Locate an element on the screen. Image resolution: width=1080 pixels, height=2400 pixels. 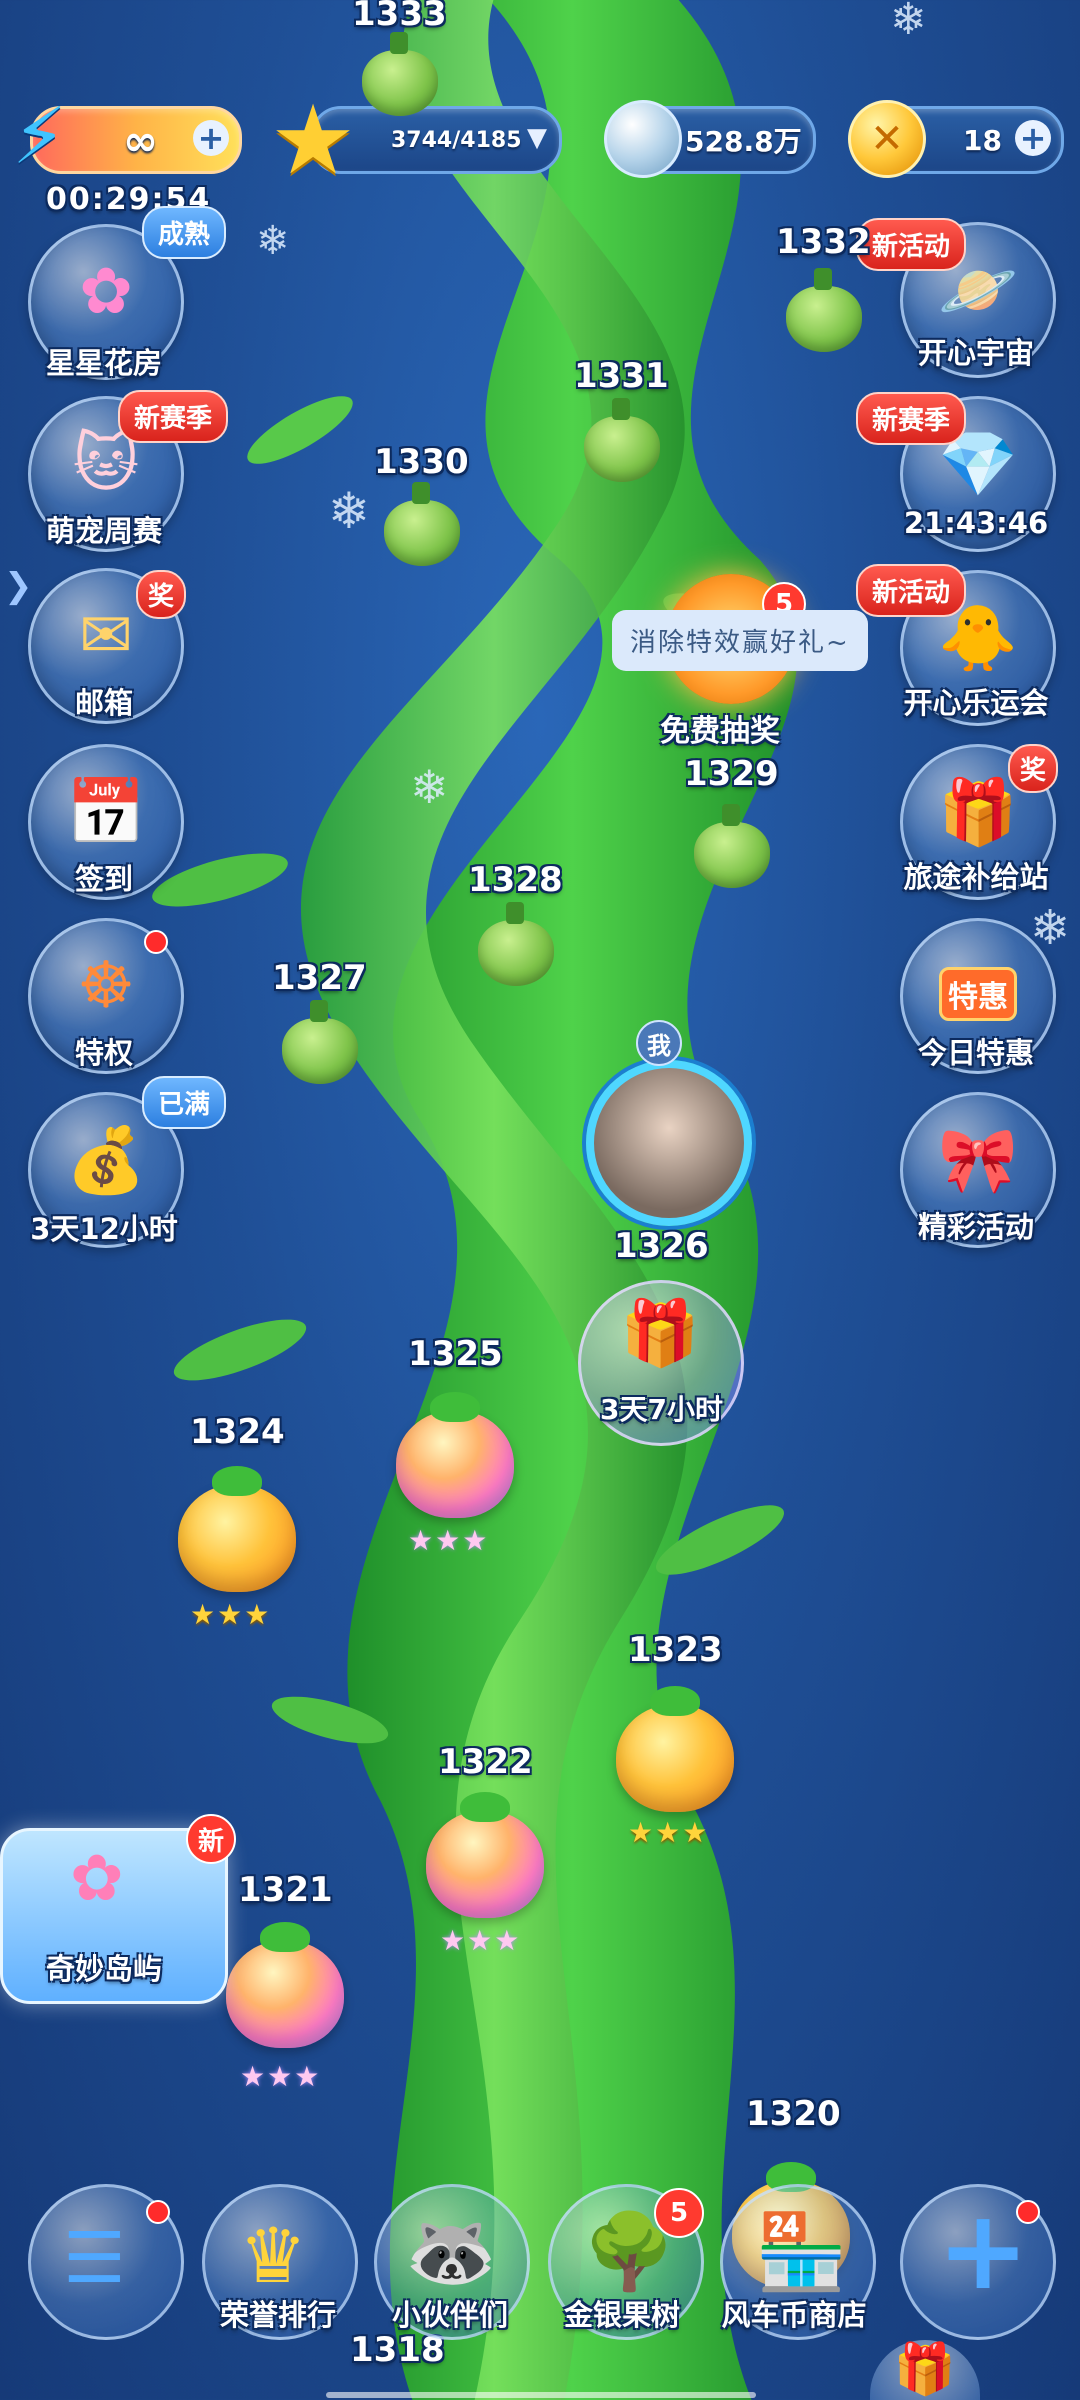
add-gold-button: + is located at coordinates (1033, 138).